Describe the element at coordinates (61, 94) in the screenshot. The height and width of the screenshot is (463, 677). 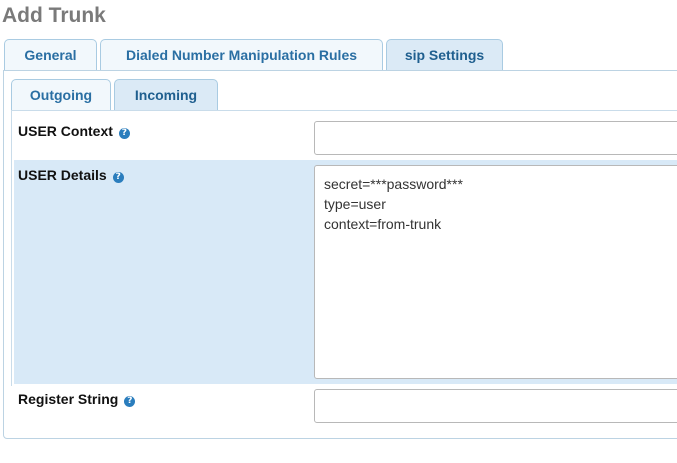
I see `tab-outgoing: Outgoing` at that location.